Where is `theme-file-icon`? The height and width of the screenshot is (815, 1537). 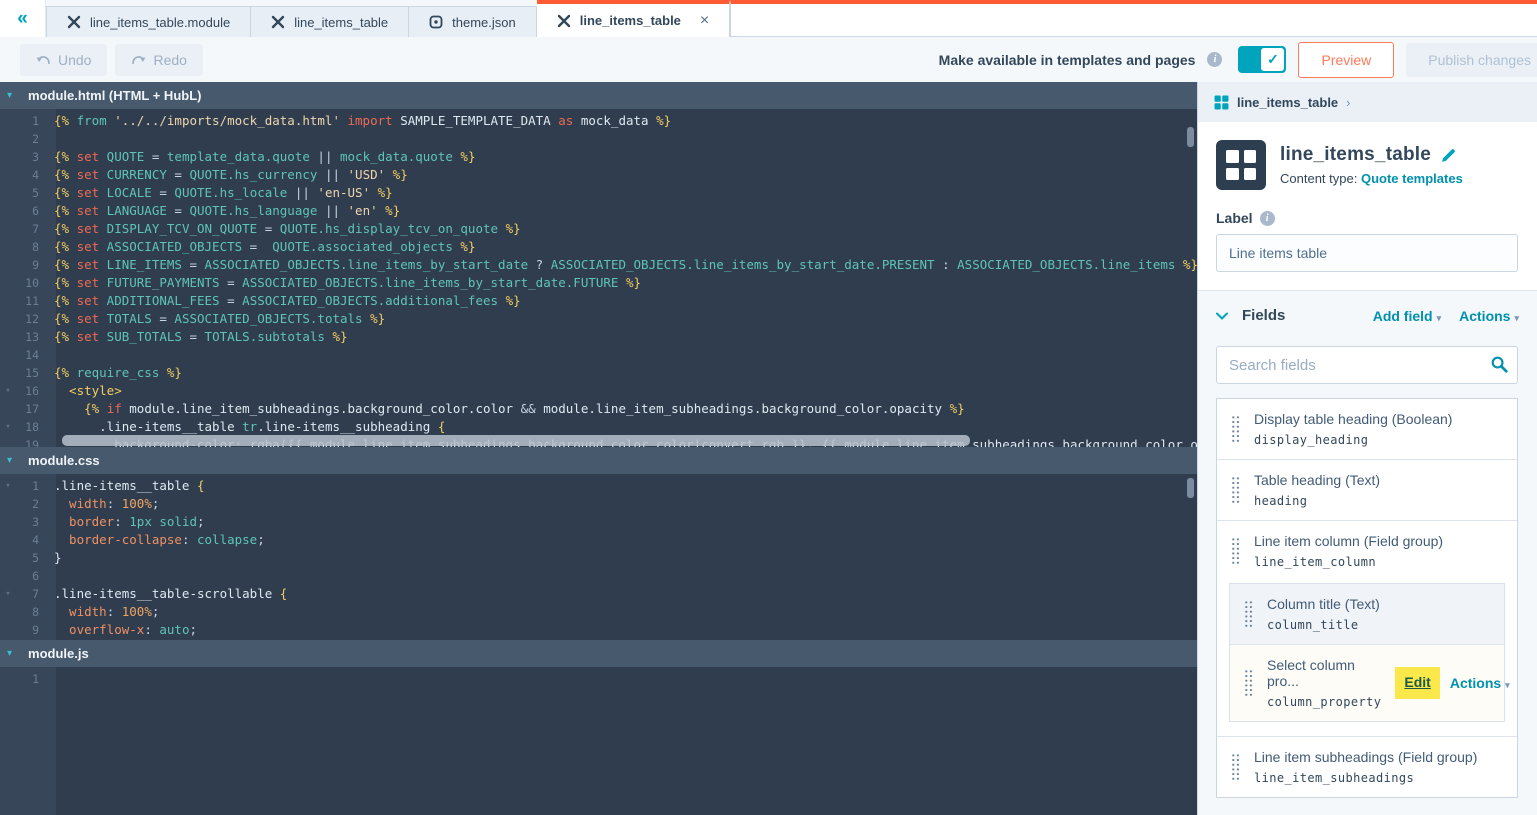 theme-file-icon is located at coordinates (436, 22).